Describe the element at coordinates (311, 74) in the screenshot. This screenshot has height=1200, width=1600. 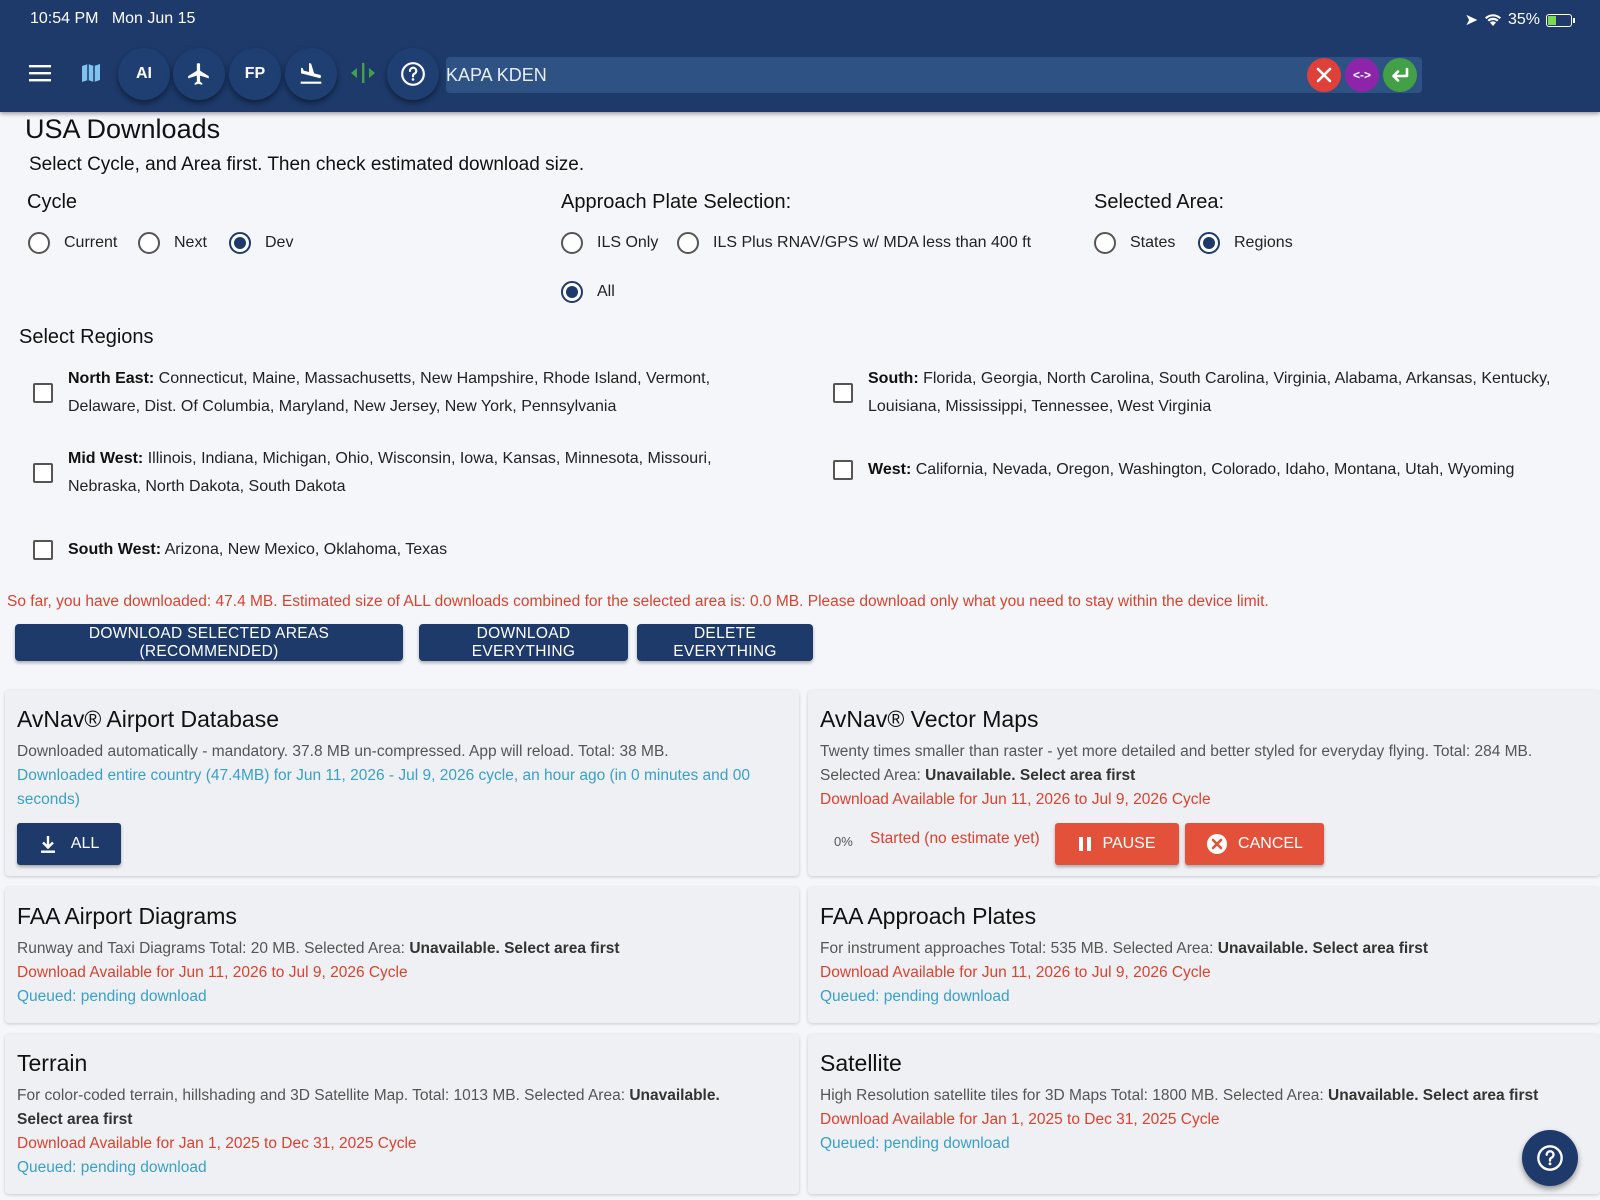
I see `landing-button` at that location.